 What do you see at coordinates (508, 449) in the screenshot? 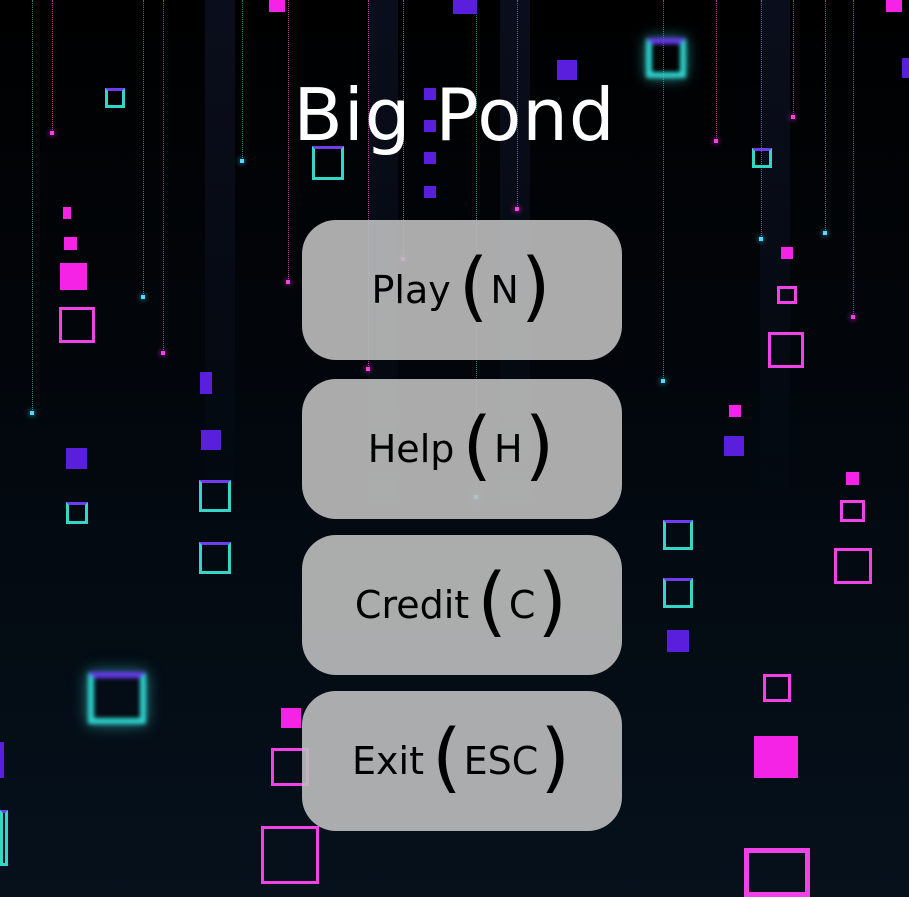
I see `help-shortcut-key: H` at bounding box center [508, 449].